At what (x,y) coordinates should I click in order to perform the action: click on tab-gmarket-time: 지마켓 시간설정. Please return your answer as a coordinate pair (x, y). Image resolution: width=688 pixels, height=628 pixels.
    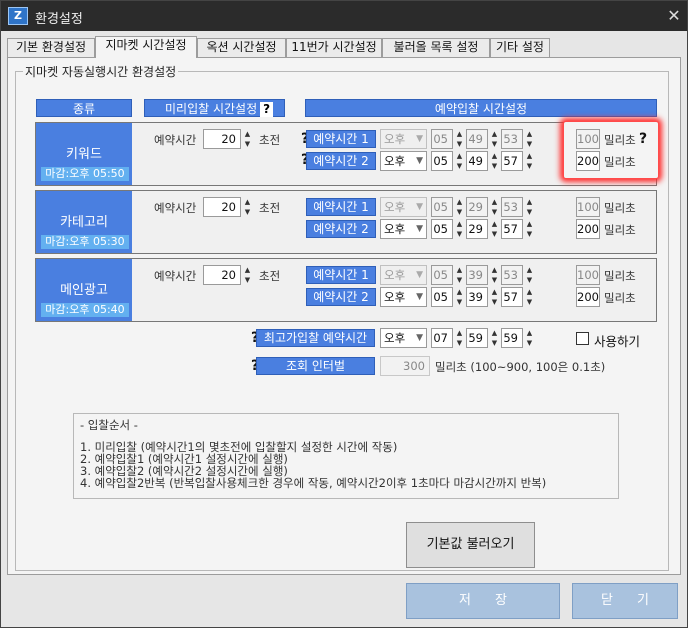
    Looking at the image, I should click on (146, 47).